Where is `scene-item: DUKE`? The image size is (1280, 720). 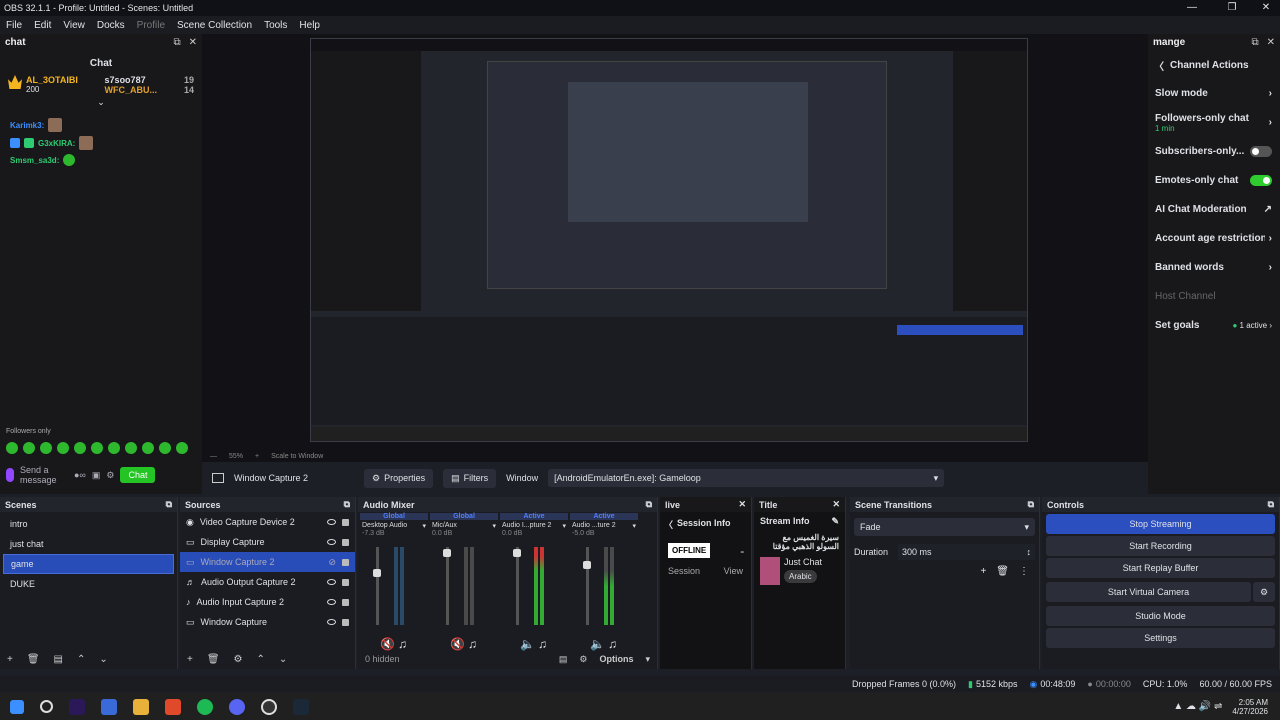
scene-item: DUKE is located at coordinates (88, 584).